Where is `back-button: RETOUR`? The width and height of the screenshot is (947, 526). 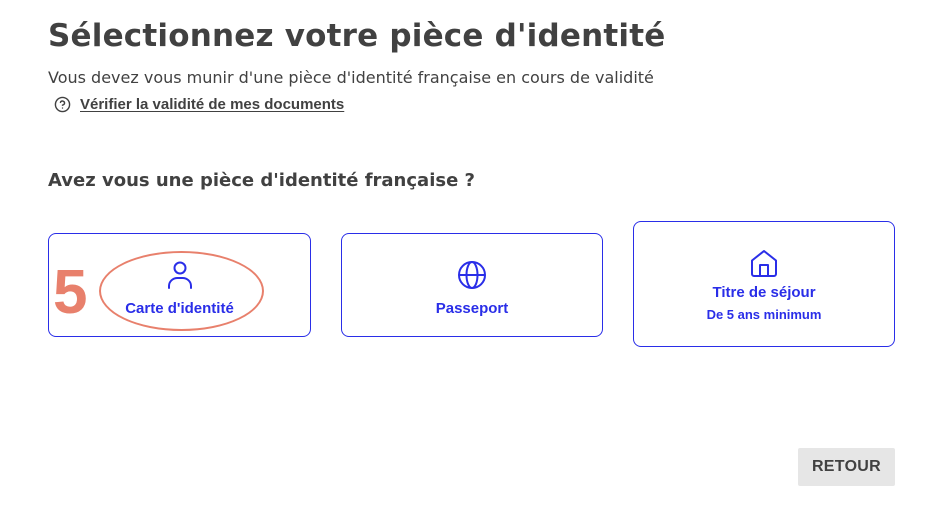
back-button: RETOUR is located at coordinates (846, 467).